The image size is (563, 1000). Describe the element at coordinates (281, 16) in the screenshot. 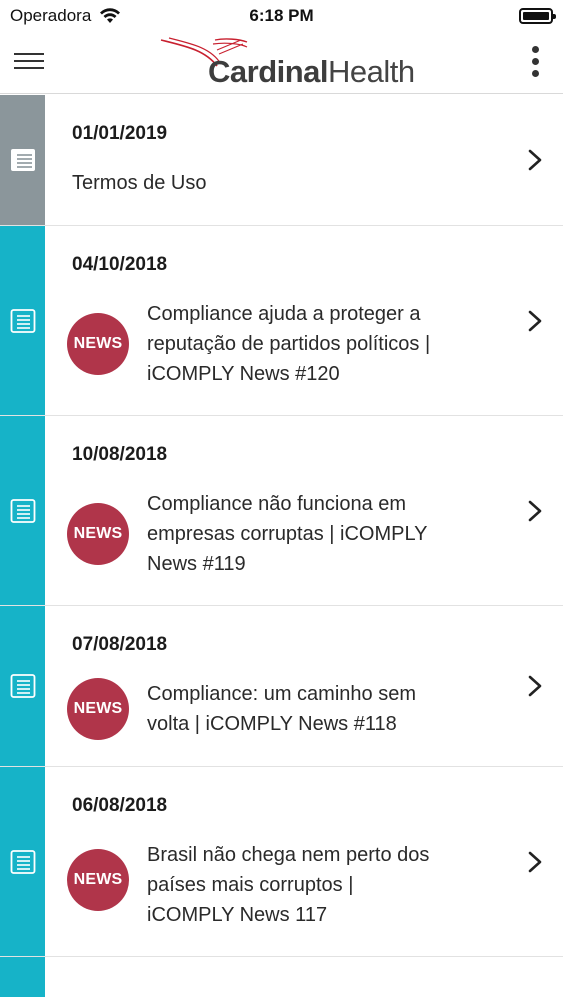

I see `status-bar: Operadora 6:18 PM` at that location.